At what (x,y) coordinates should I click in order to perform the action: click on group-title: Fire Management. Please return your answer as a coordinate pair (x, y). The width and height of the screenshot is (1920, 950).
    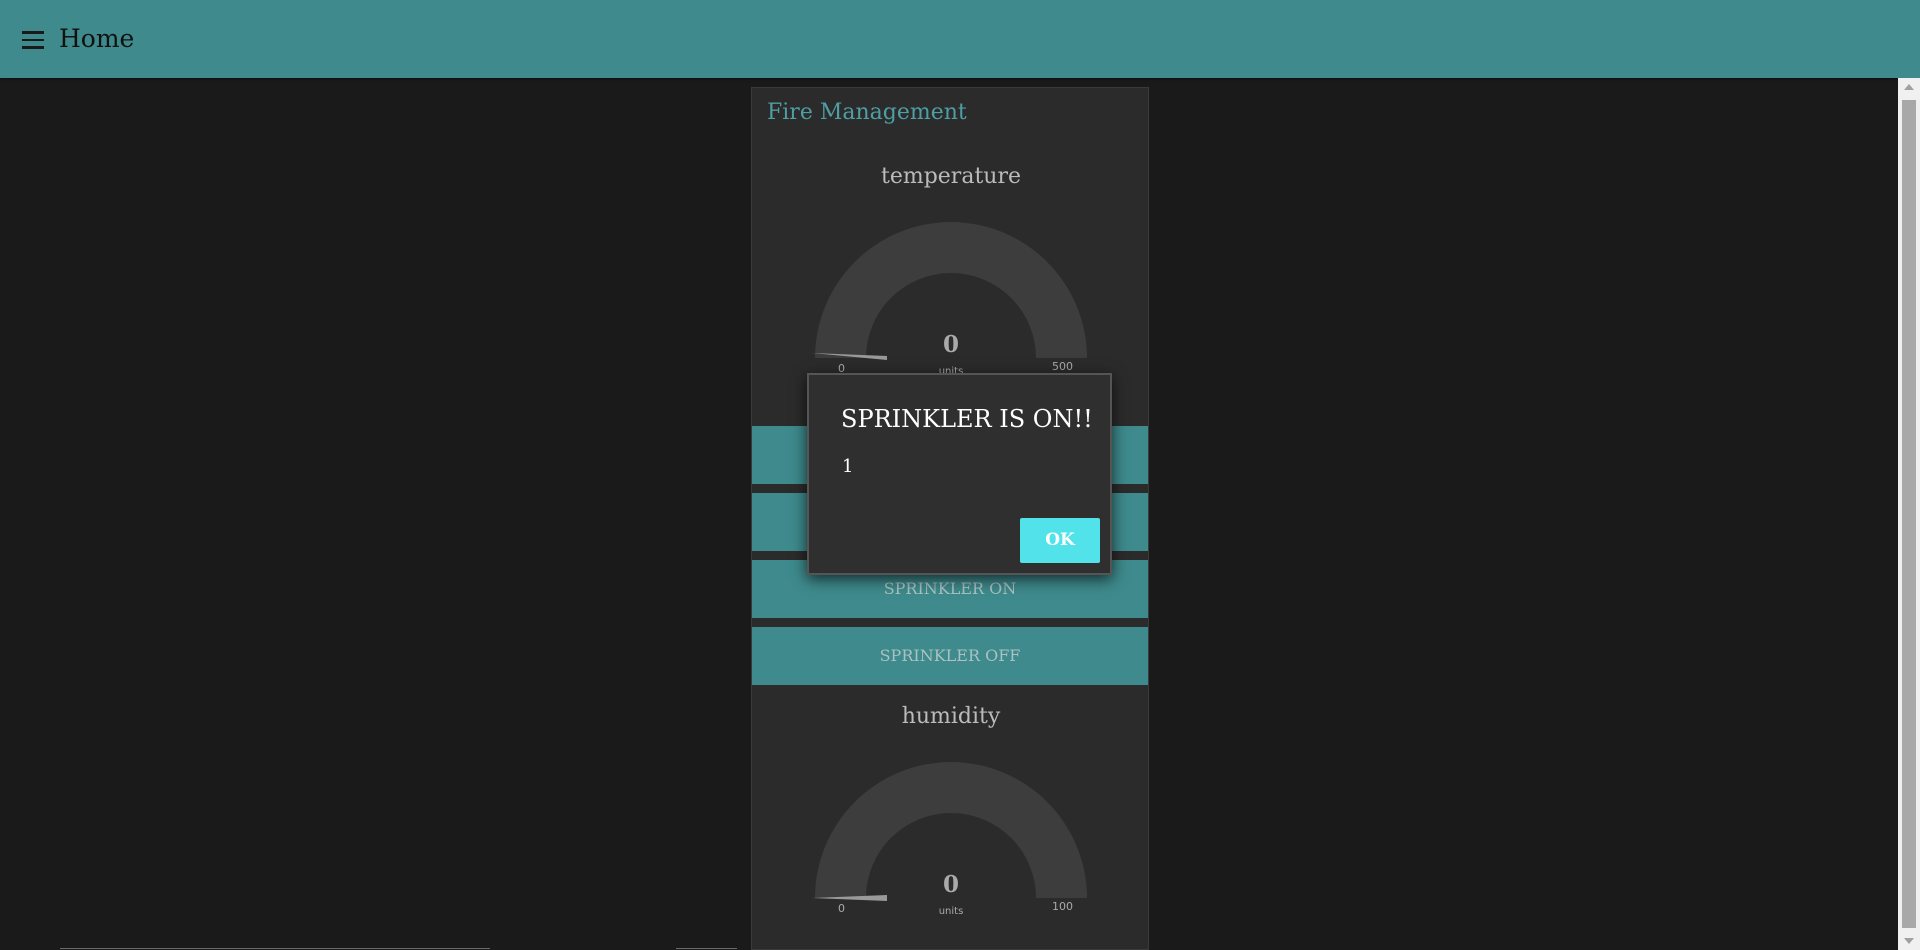
    Looking at the image, I should click on (867, 112).